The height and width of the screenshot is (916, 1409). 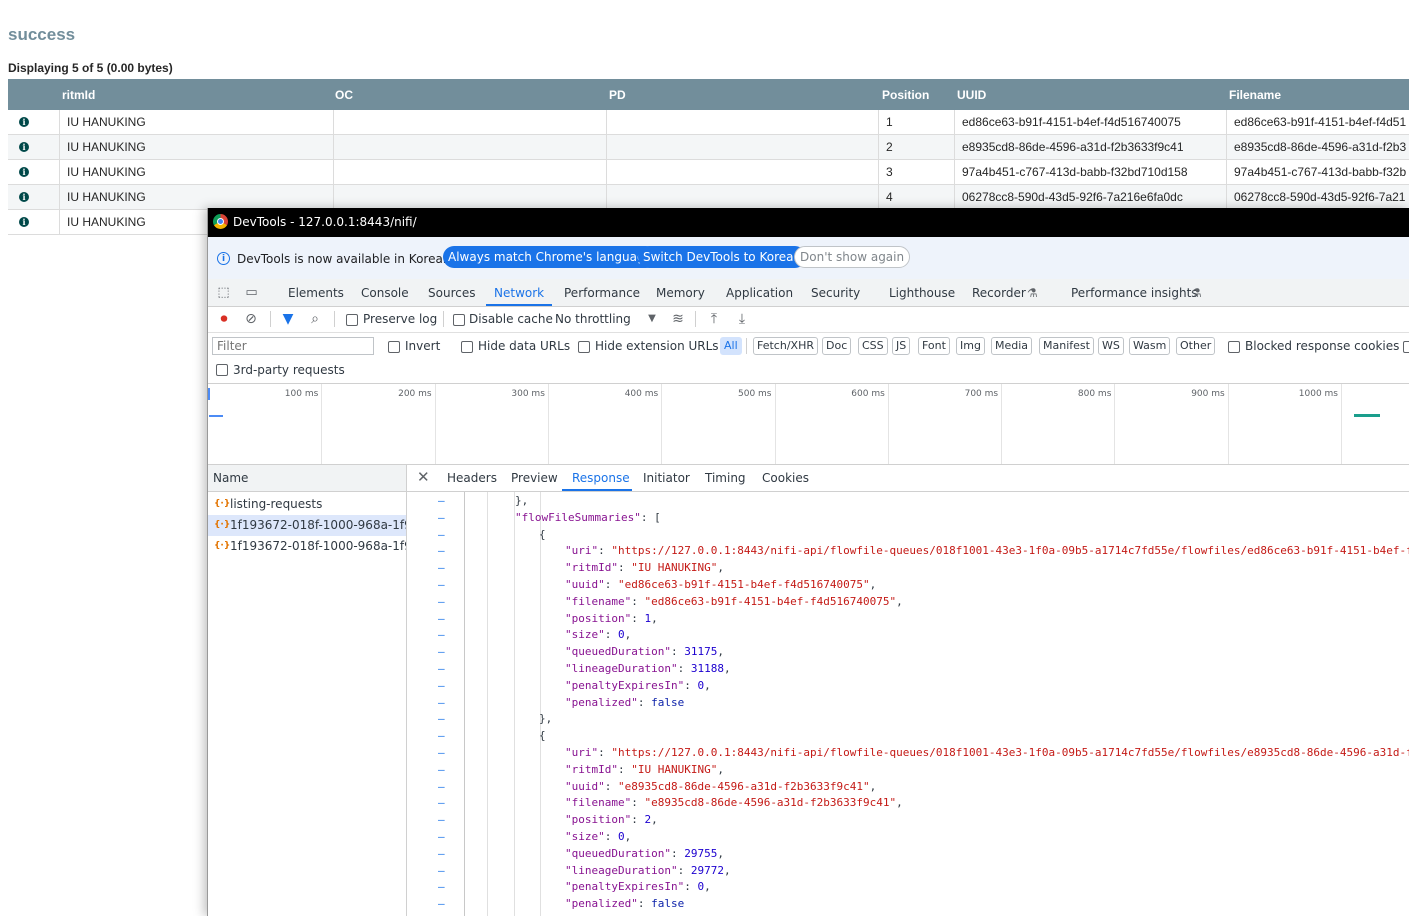 What do you see at coordinates (678, 319) in the screenshot?
I see `network-conditions-icon: ≋` at bounding box center [678, 319].